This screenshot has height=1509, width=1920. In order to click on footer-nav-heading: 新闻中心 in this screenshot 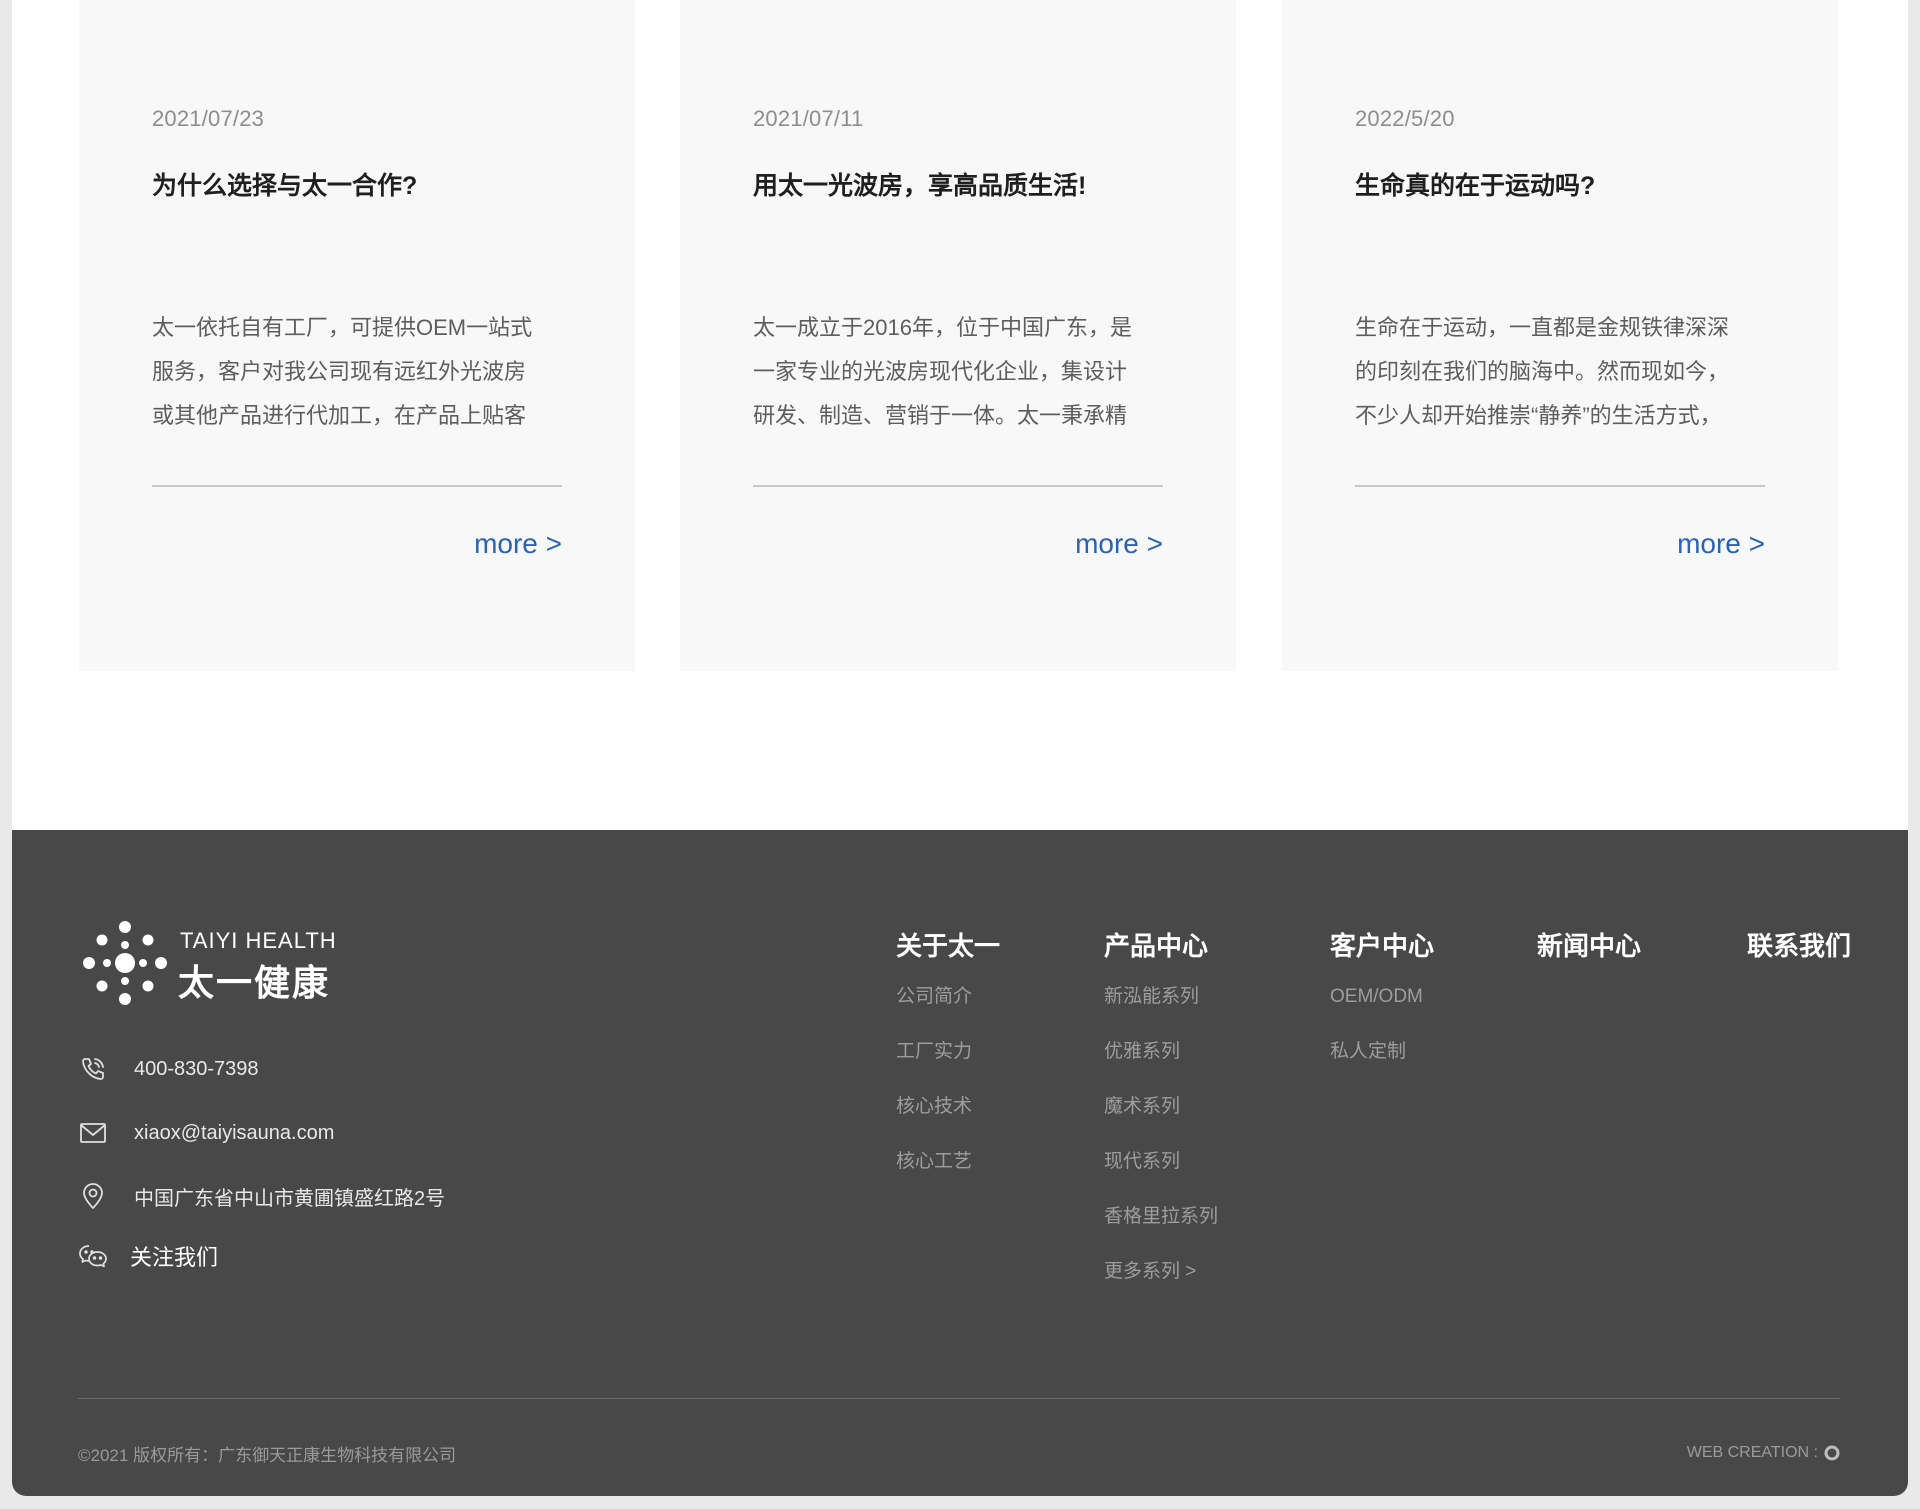, I will do `click(1589, 944)`.